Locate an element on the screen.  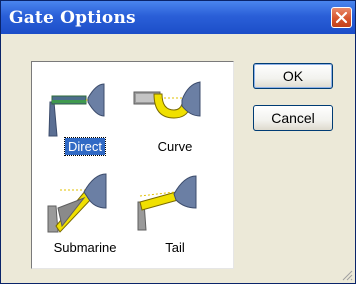
gate-option-tail: Tail is located at coordinates (175, 212).